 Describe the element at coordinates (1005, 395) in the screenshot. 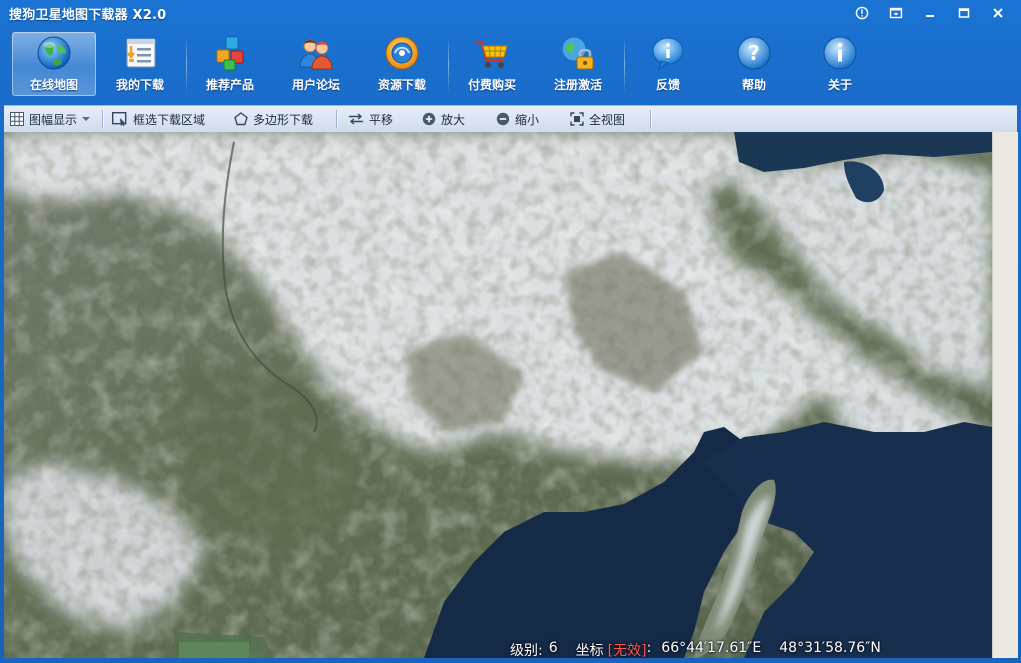

I see `map-vertical-scrollbar` at that location.